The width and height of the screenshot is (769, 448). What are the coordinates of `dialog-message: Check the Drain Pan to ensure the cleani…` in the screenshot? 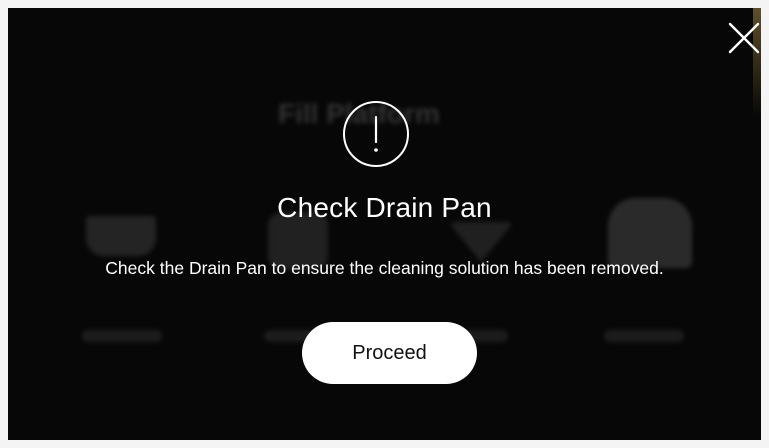 It's located at (384, 268).